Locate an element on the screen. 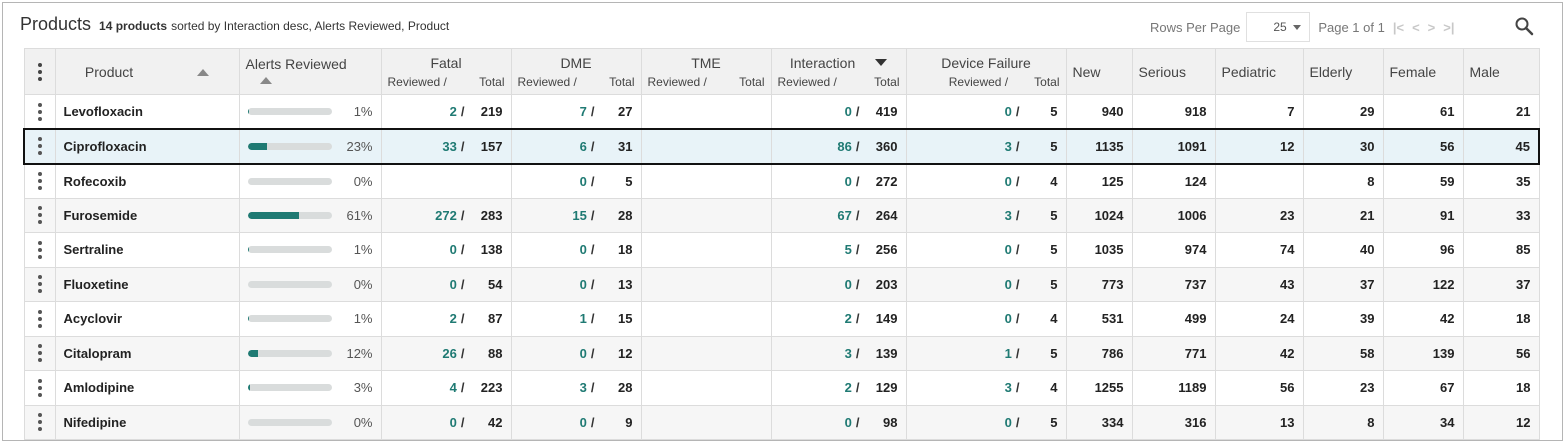 This screenshot has height=443, width=1565. reviewed-count-link: 33 is located at coordinates (449, 146).